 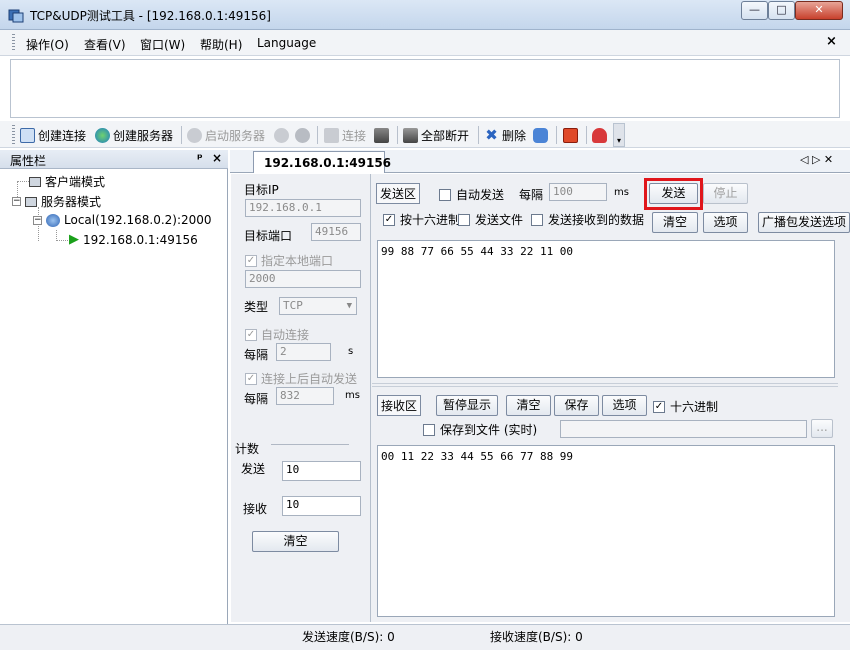 I want to click on tree-item-local-server: − Local(192.168.0.2):2000, so click(x=122, y=220).